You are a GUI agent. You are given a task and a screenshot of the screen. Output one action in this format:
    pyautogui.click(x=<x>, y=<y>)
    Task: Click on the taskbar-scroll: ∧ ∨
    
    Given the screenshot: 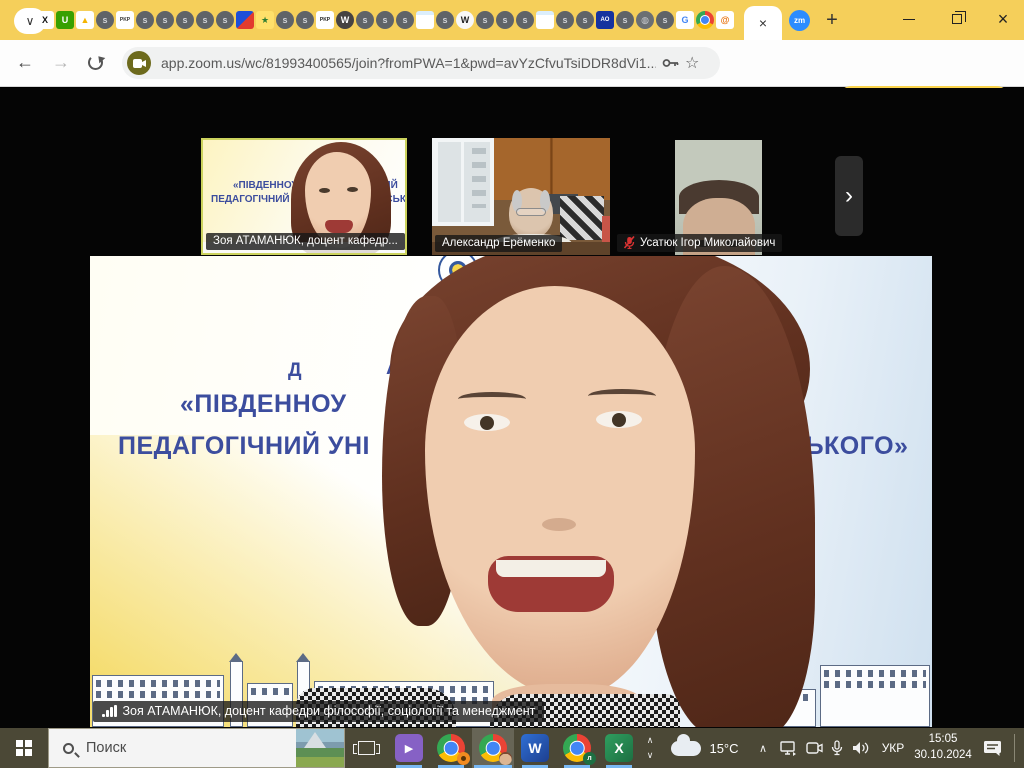 What is the action you would take?
    pyautogui.click(x=650, y=748)
    